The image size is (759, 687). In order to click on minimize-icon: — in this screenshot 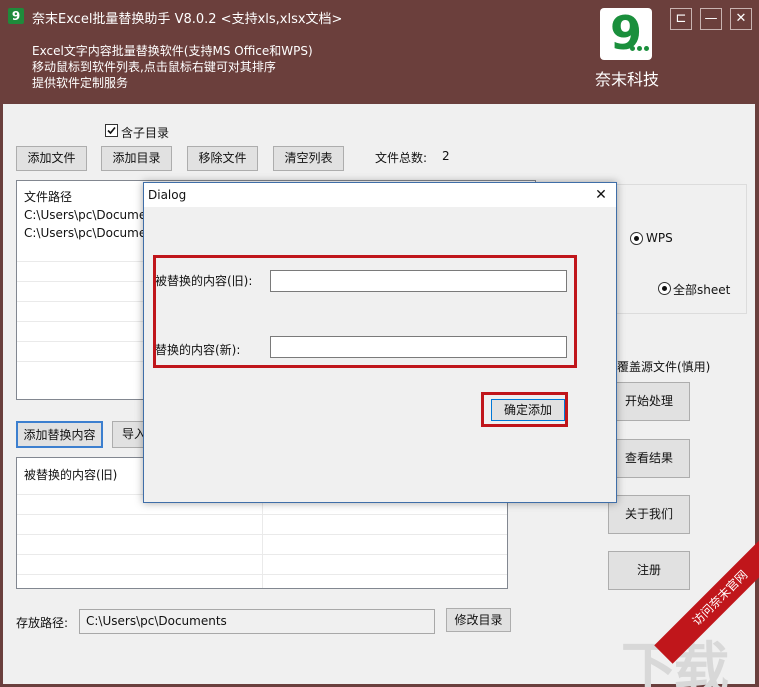, I will do `click(711, 18)`.